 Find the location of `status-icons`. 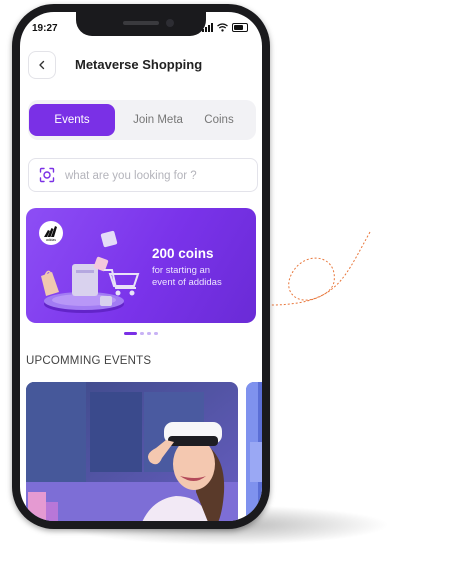

status-icons is located at coordinates (225, 27).